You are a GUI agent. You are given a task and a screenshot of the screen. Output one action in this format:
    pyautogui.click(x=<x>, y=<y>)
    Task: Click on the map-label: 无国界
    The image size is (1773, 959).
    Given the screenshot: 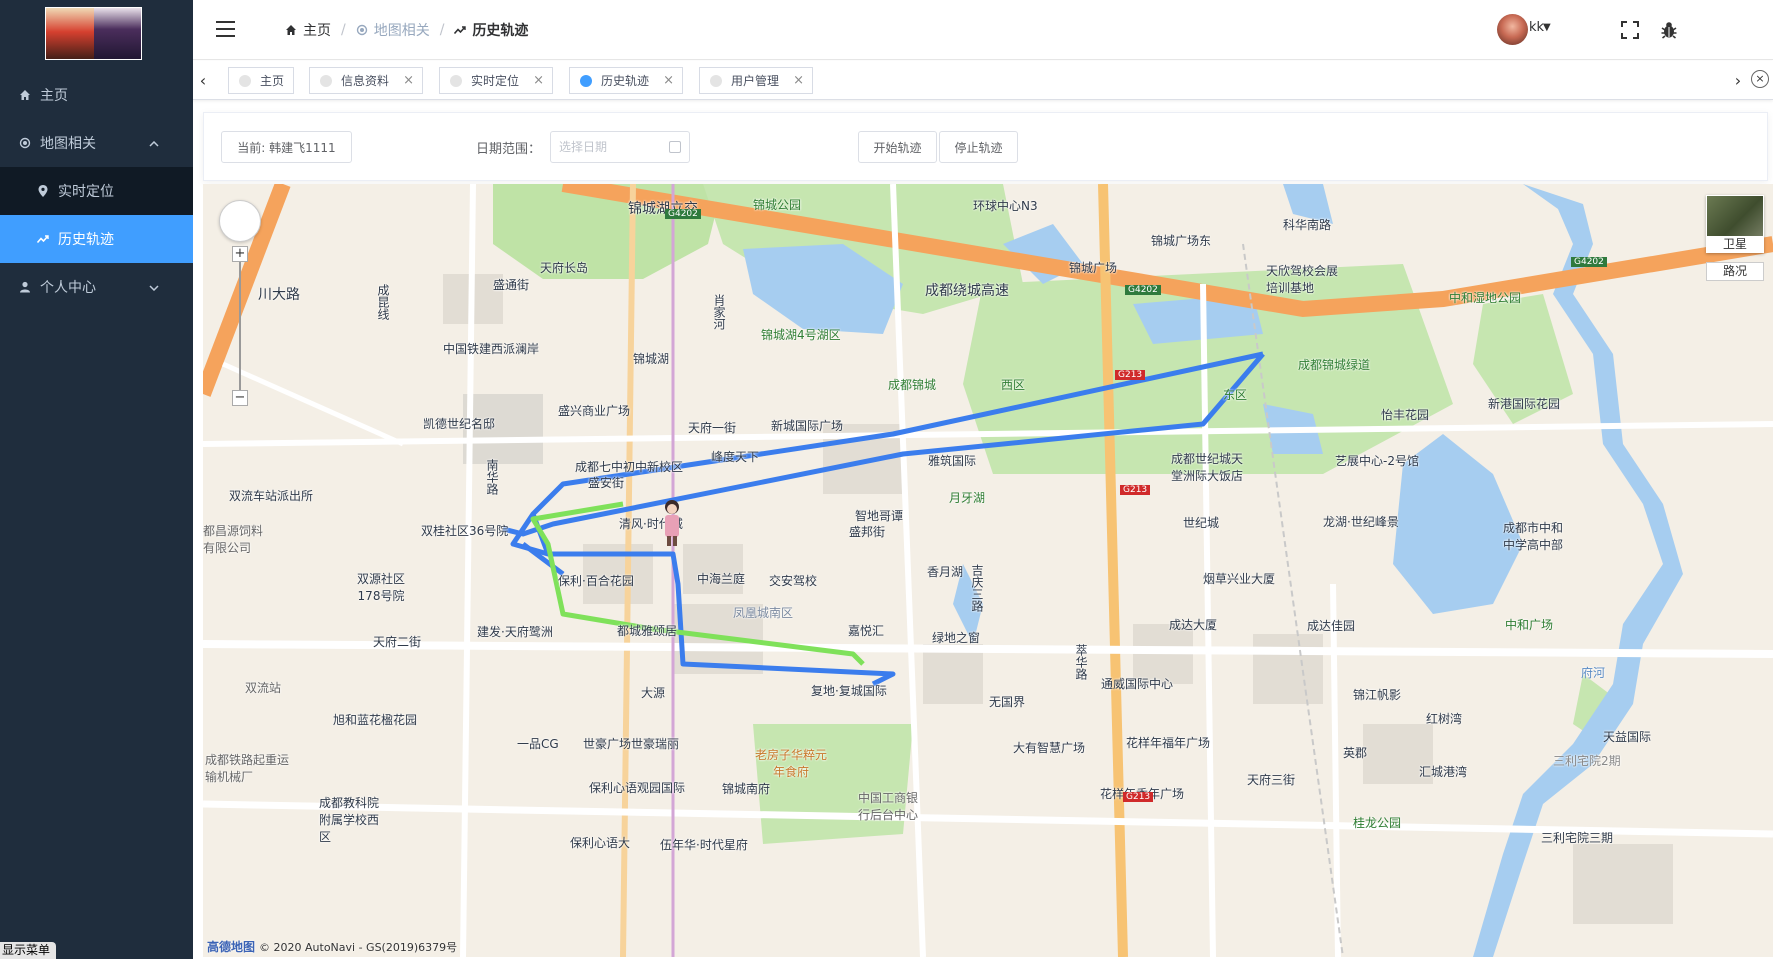 What is the action you would take?
    pyautogui.click(x=1007, y=701)
    